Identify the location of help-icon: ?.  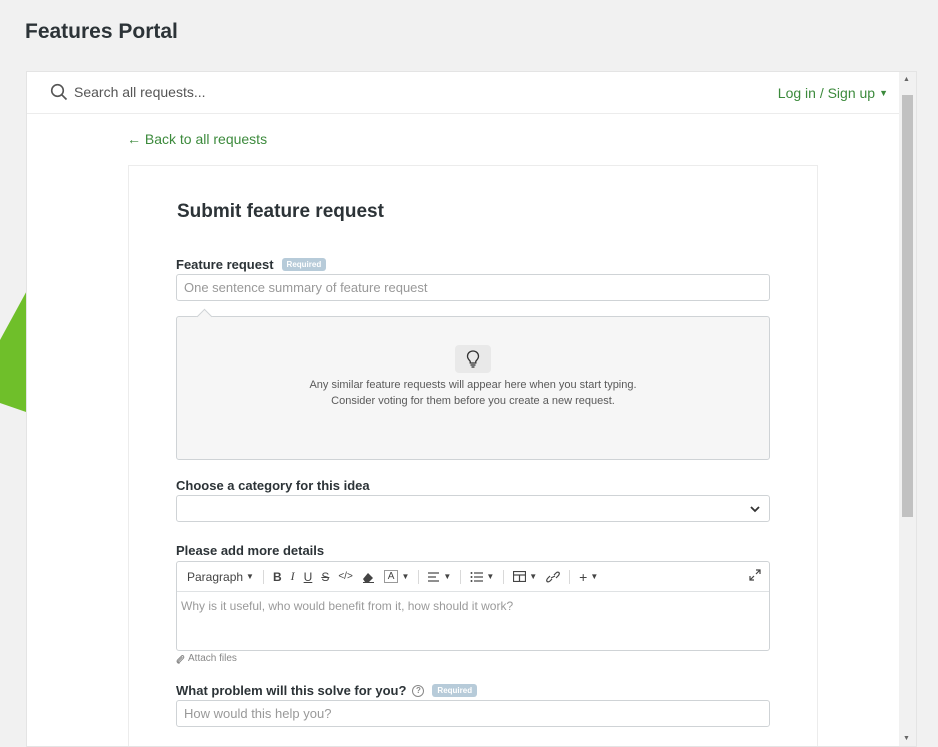
(418, 690).